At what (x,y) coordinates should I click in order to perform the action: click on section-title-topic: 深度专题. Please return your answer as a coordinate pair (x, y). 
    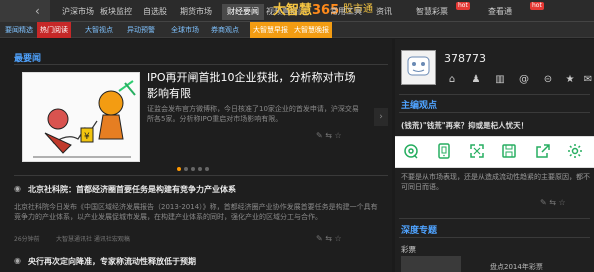
    Looking at the image, I should click on (419, 231).